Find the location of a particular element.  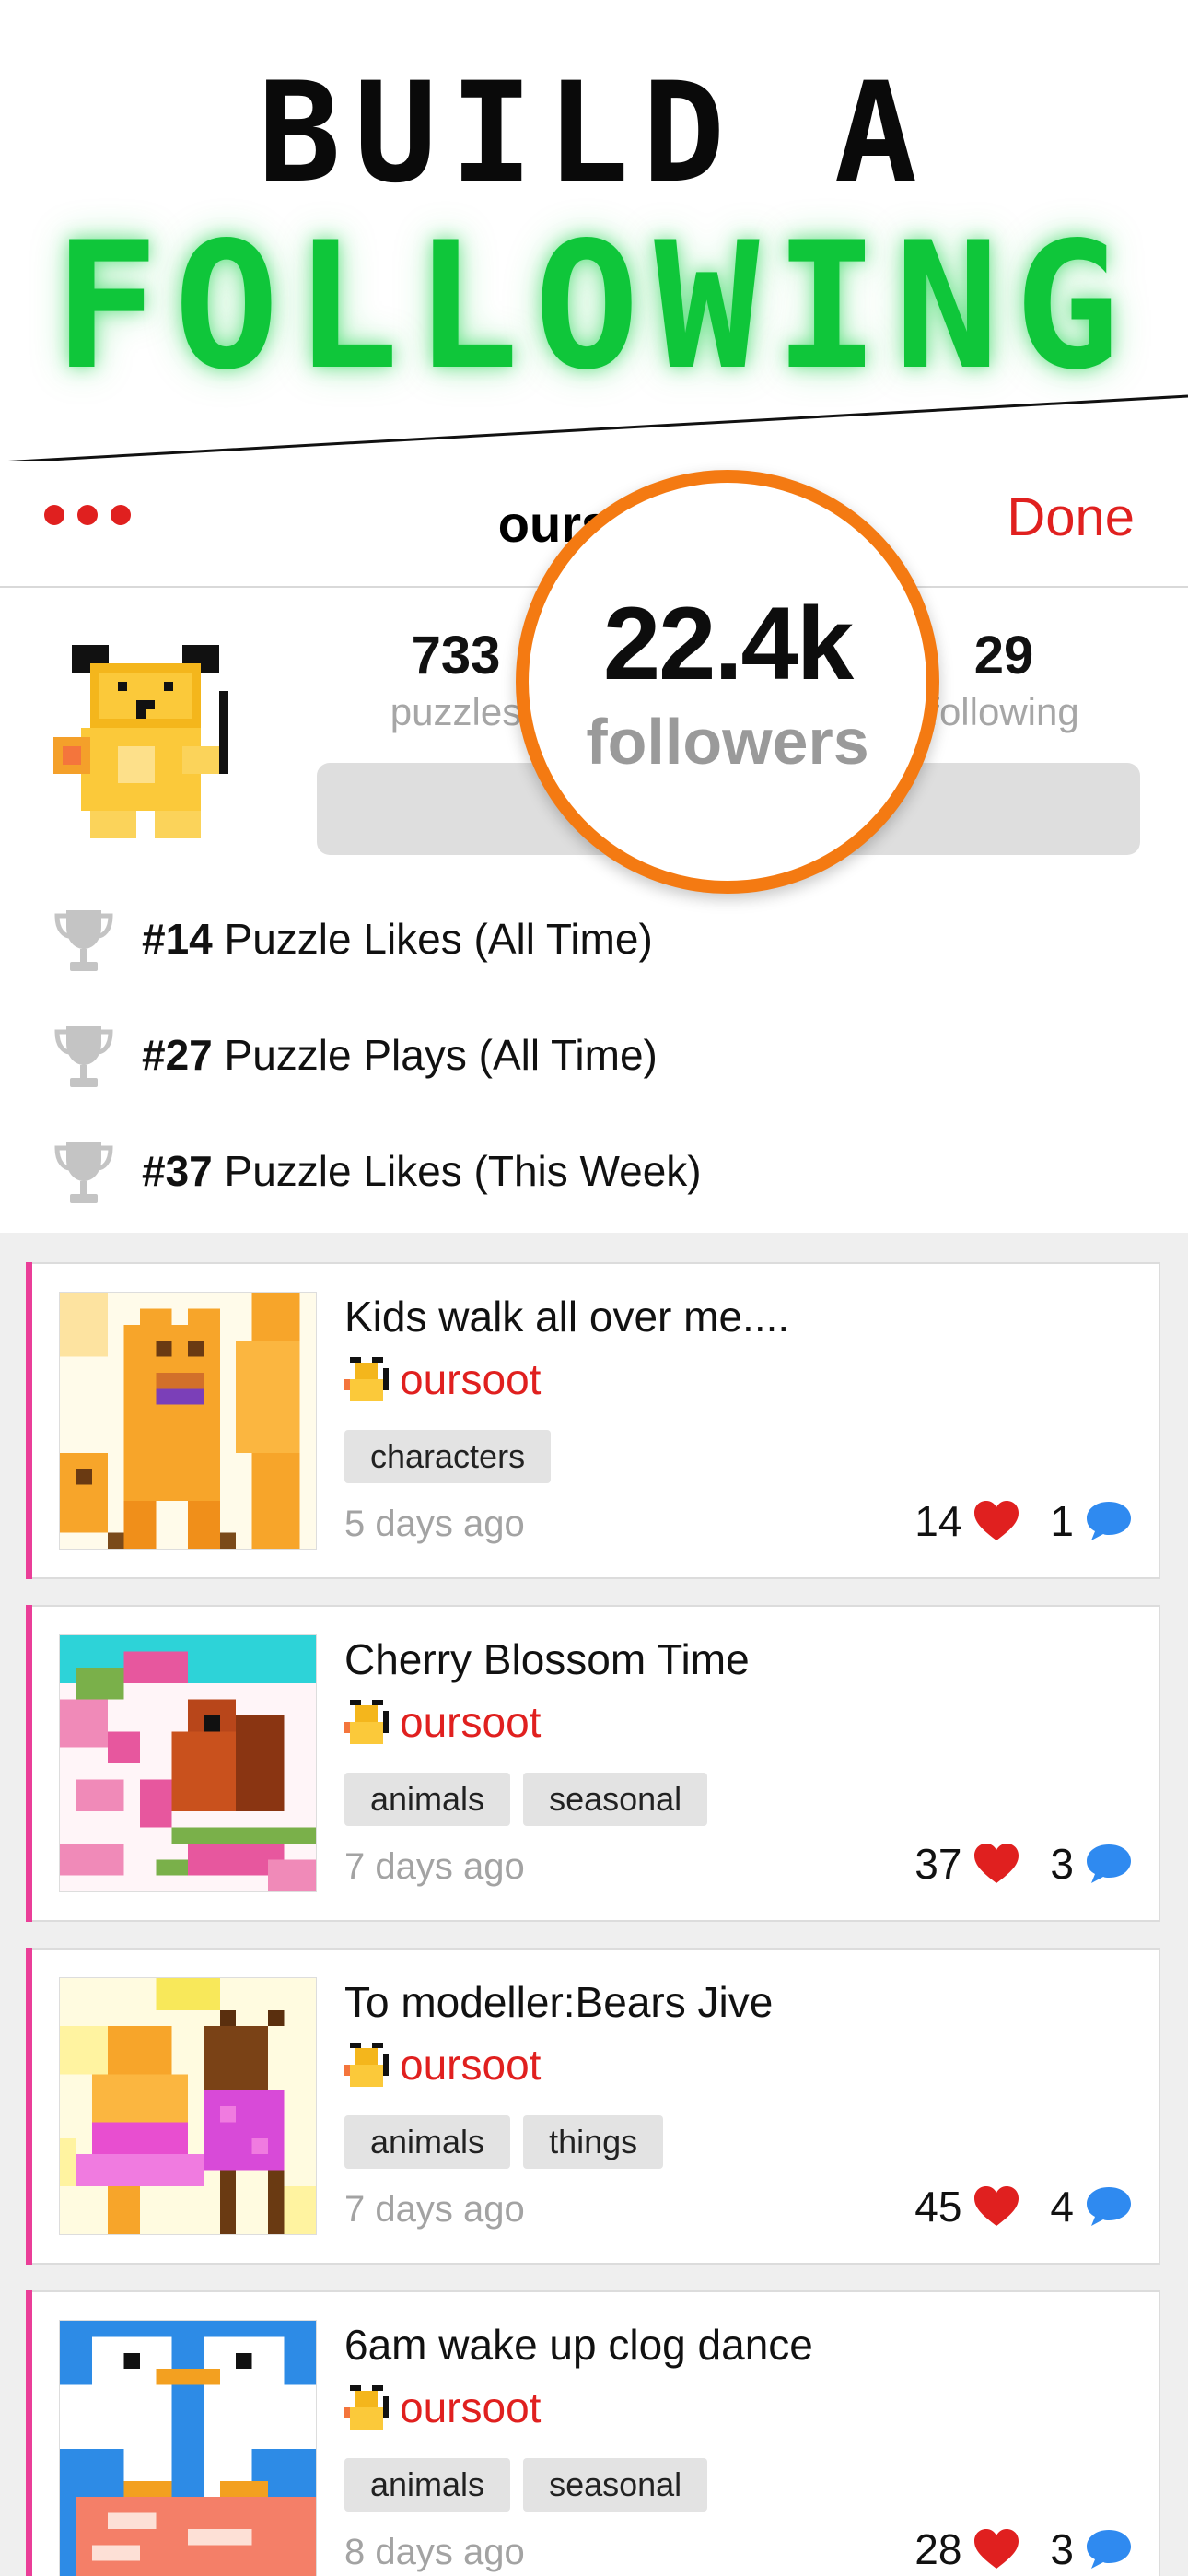

like-count: 14 is located at coordinates (938, 1521).